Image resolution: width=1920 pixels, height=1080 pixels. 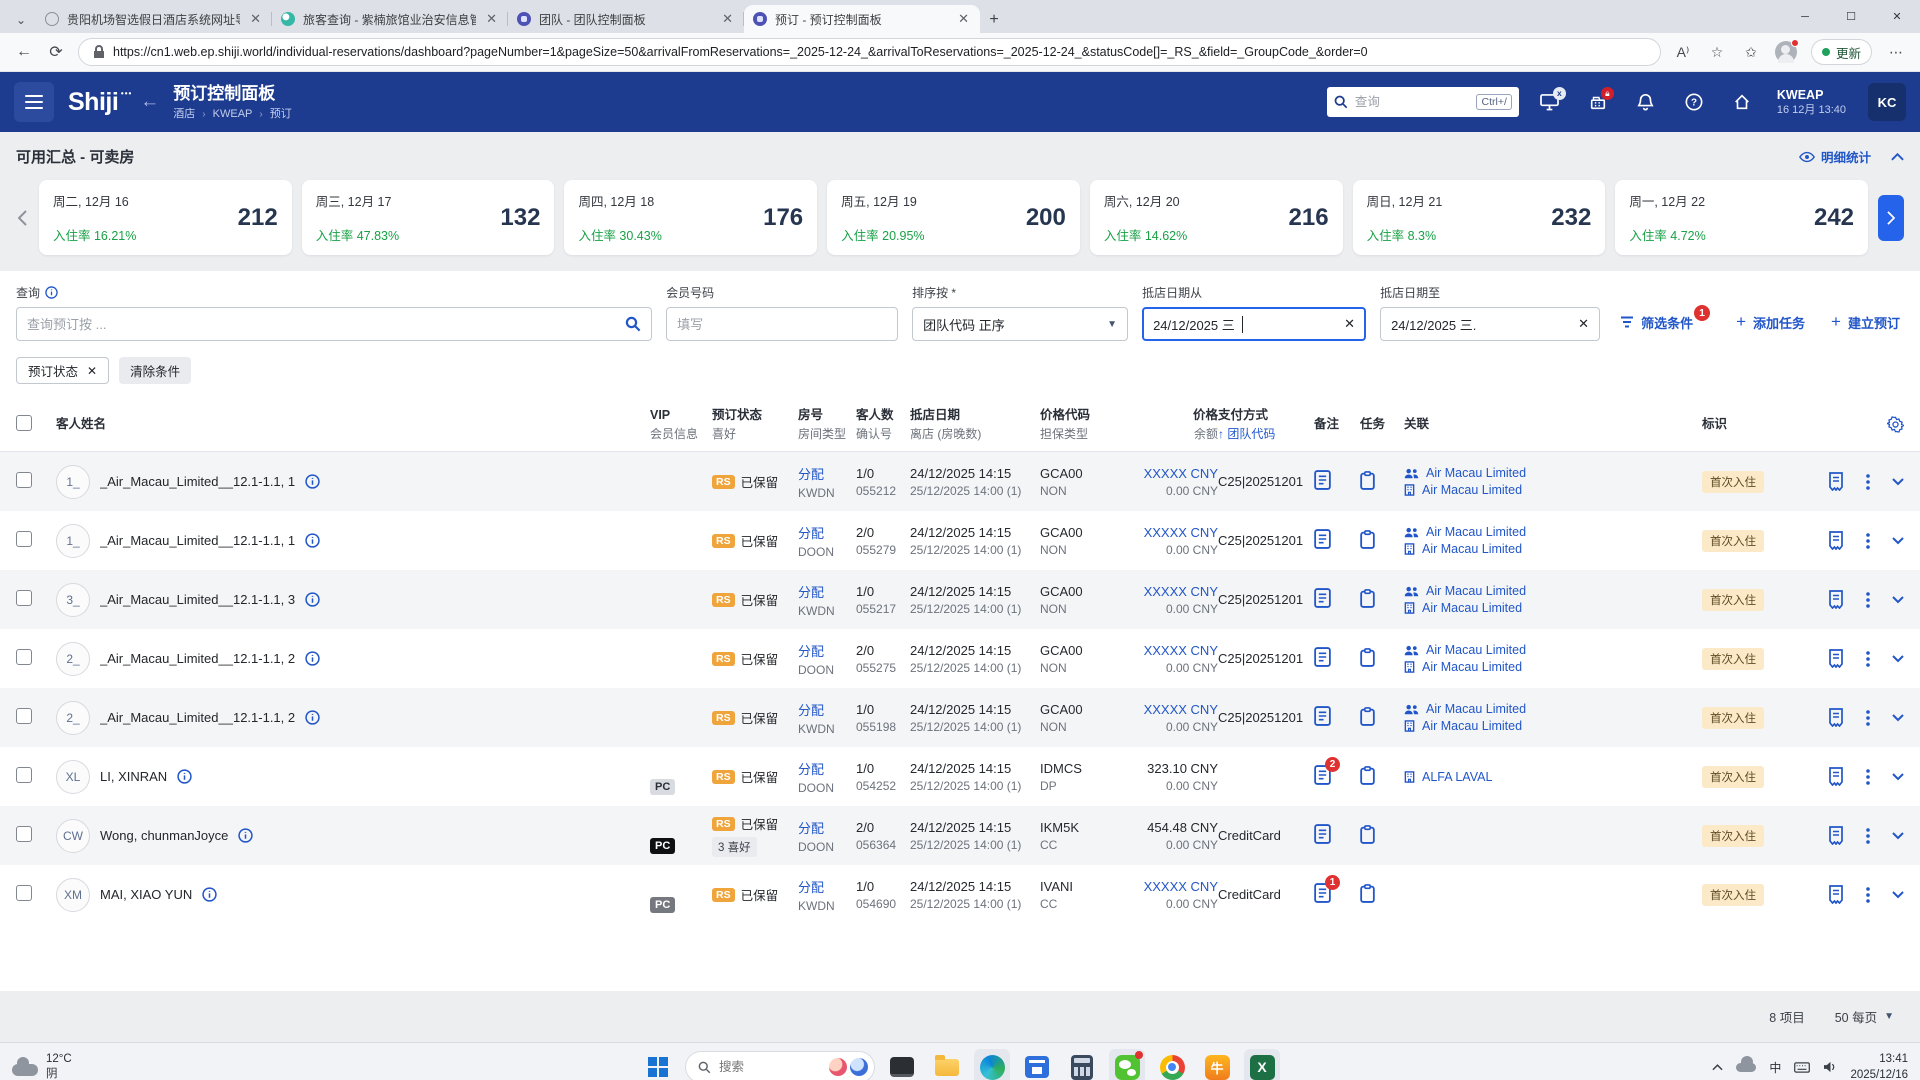 What do you see at coordinates (1176, 827) in the screenshot?
I see `price-value: 454.48 CNY` at bounding box center [1176, 827].